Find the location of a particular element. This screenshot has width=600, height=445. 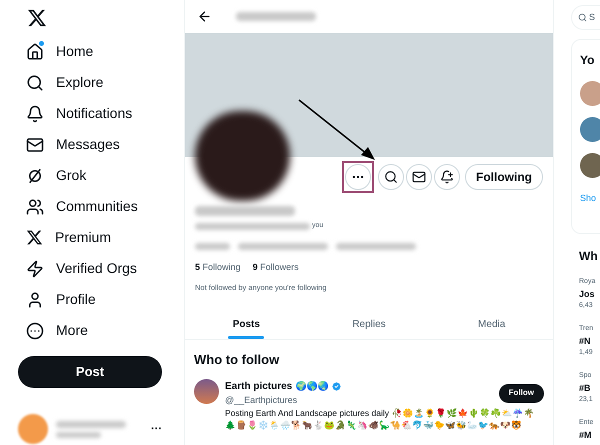

trend-title: #M is located at coordinates (589, 435).